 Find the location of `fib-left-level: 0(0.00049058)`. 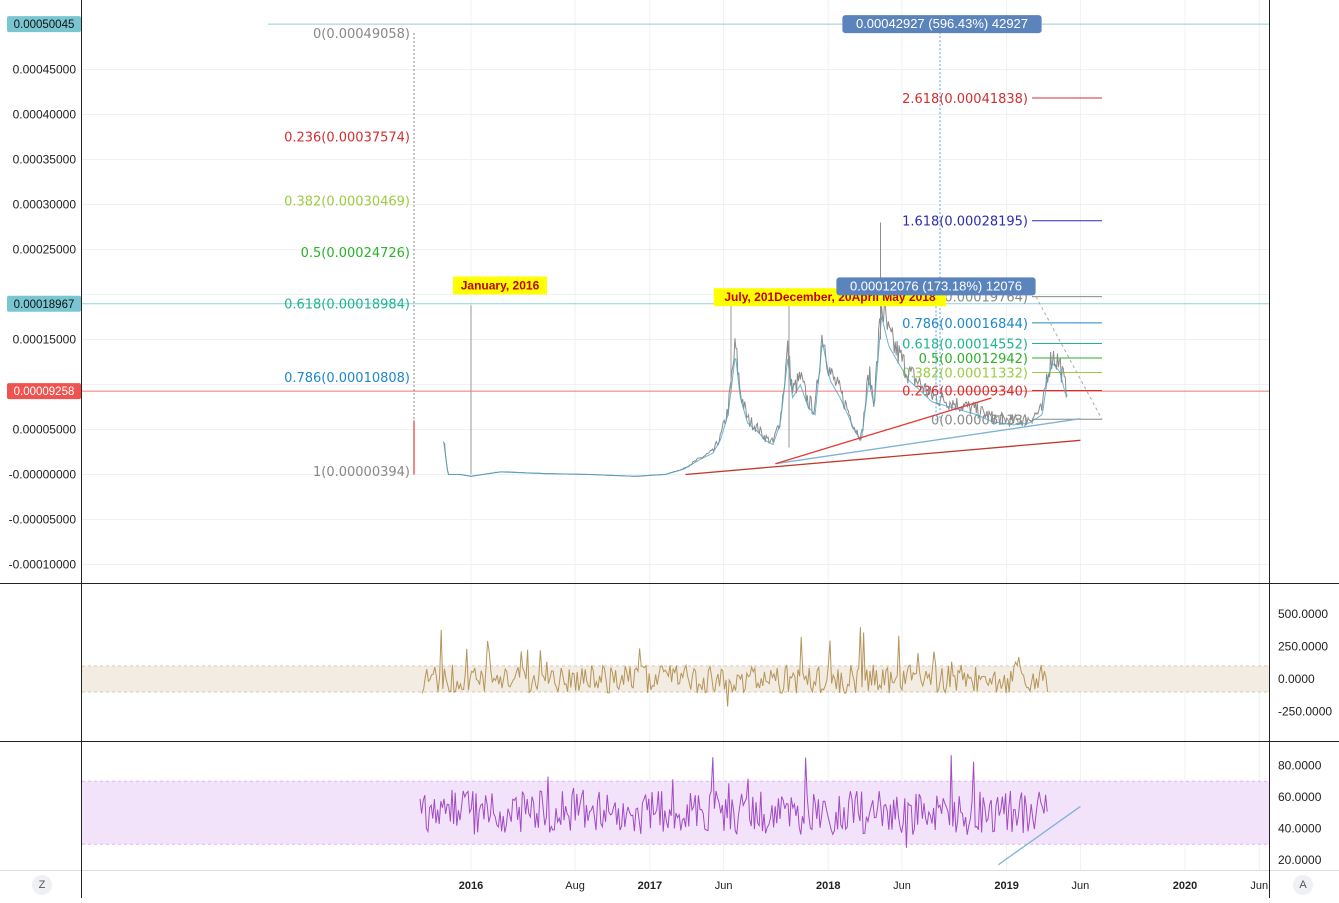

fib-left-level: 0(0.00049058) is located at coordinates (361, 34).